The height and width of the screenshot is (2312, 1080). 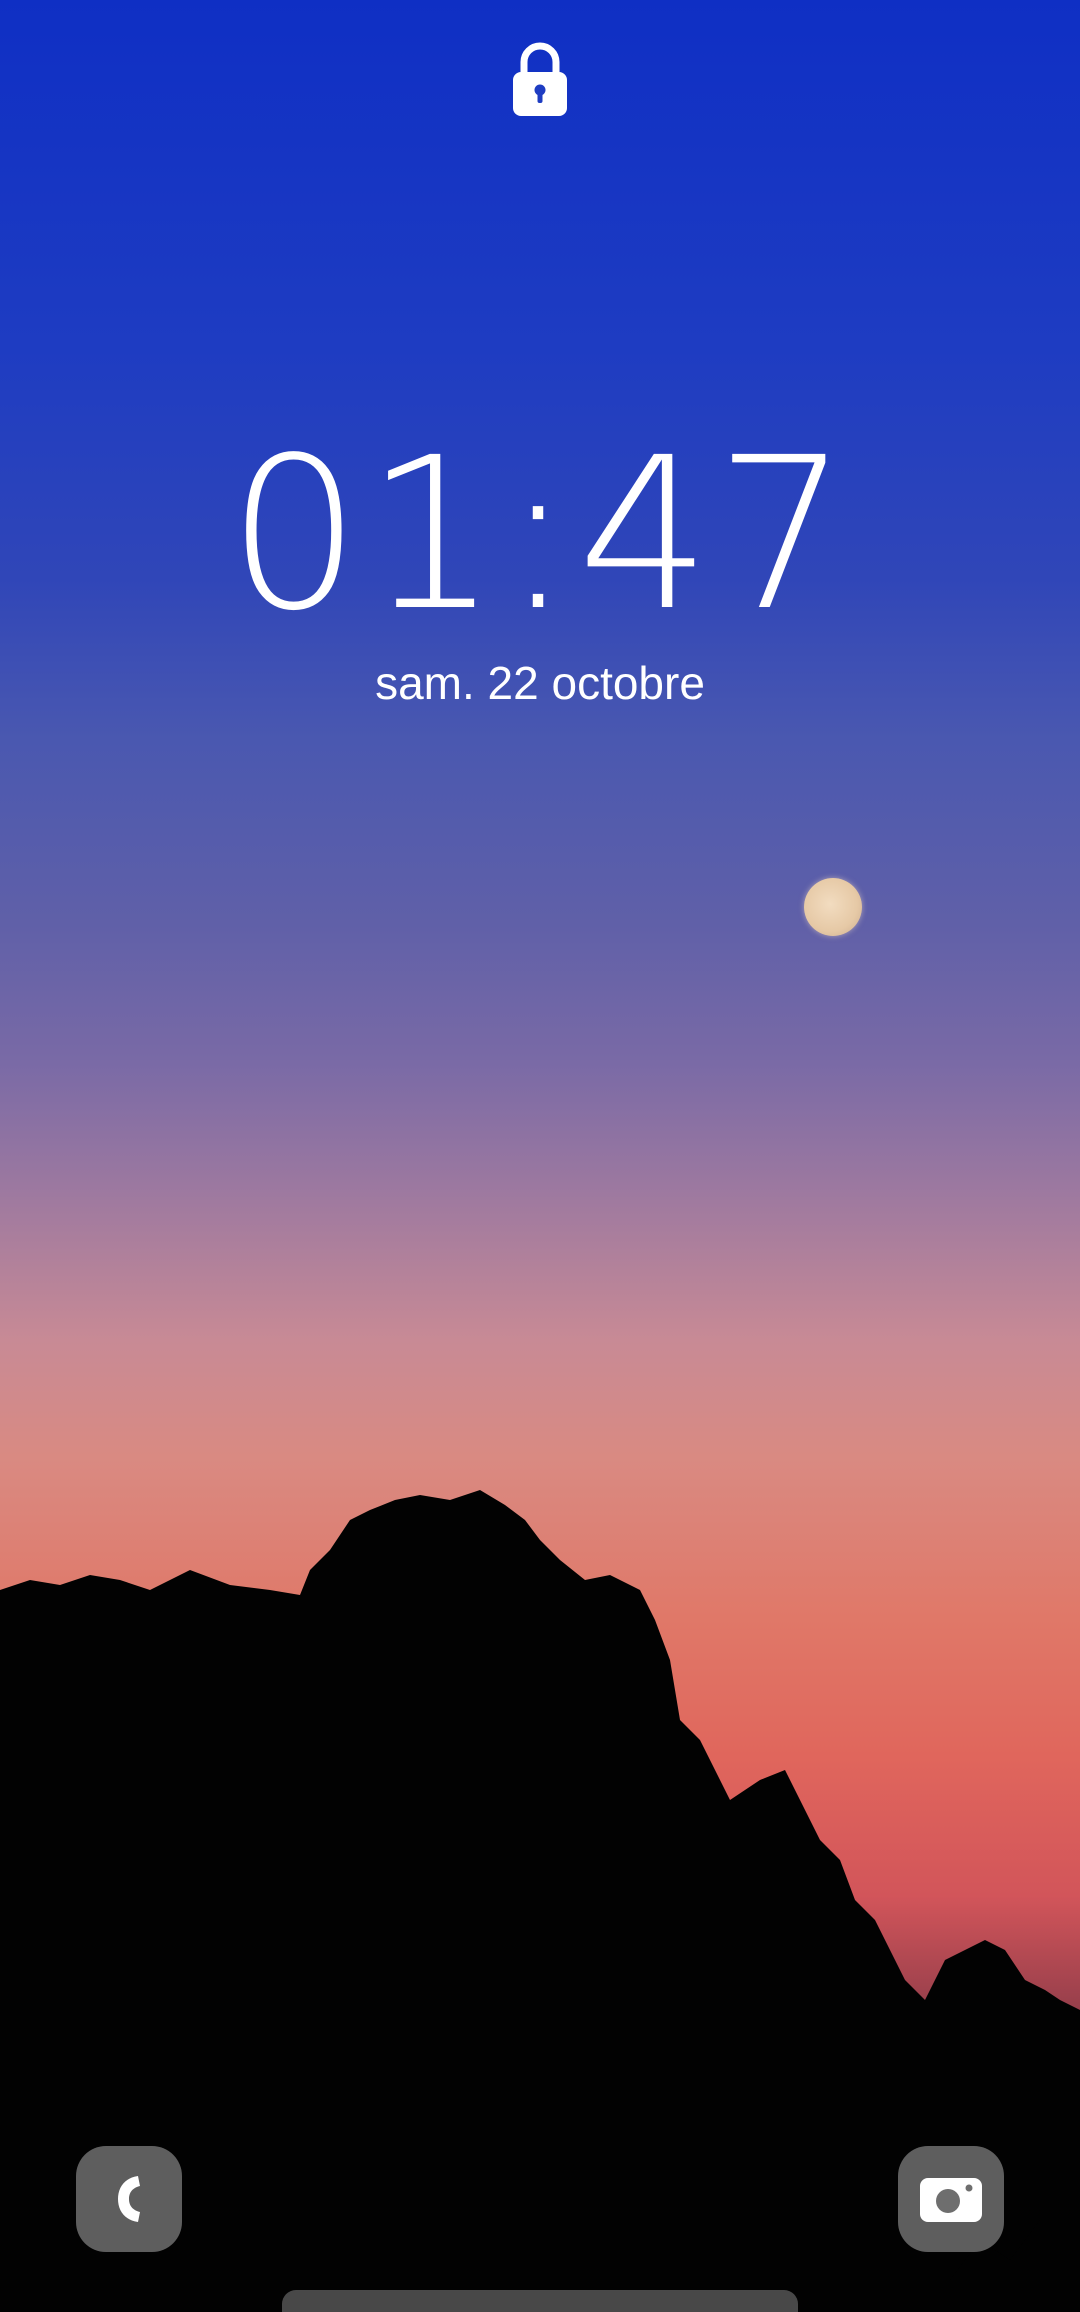 I want to click on camera-icon, so click(x=951, y=2200).